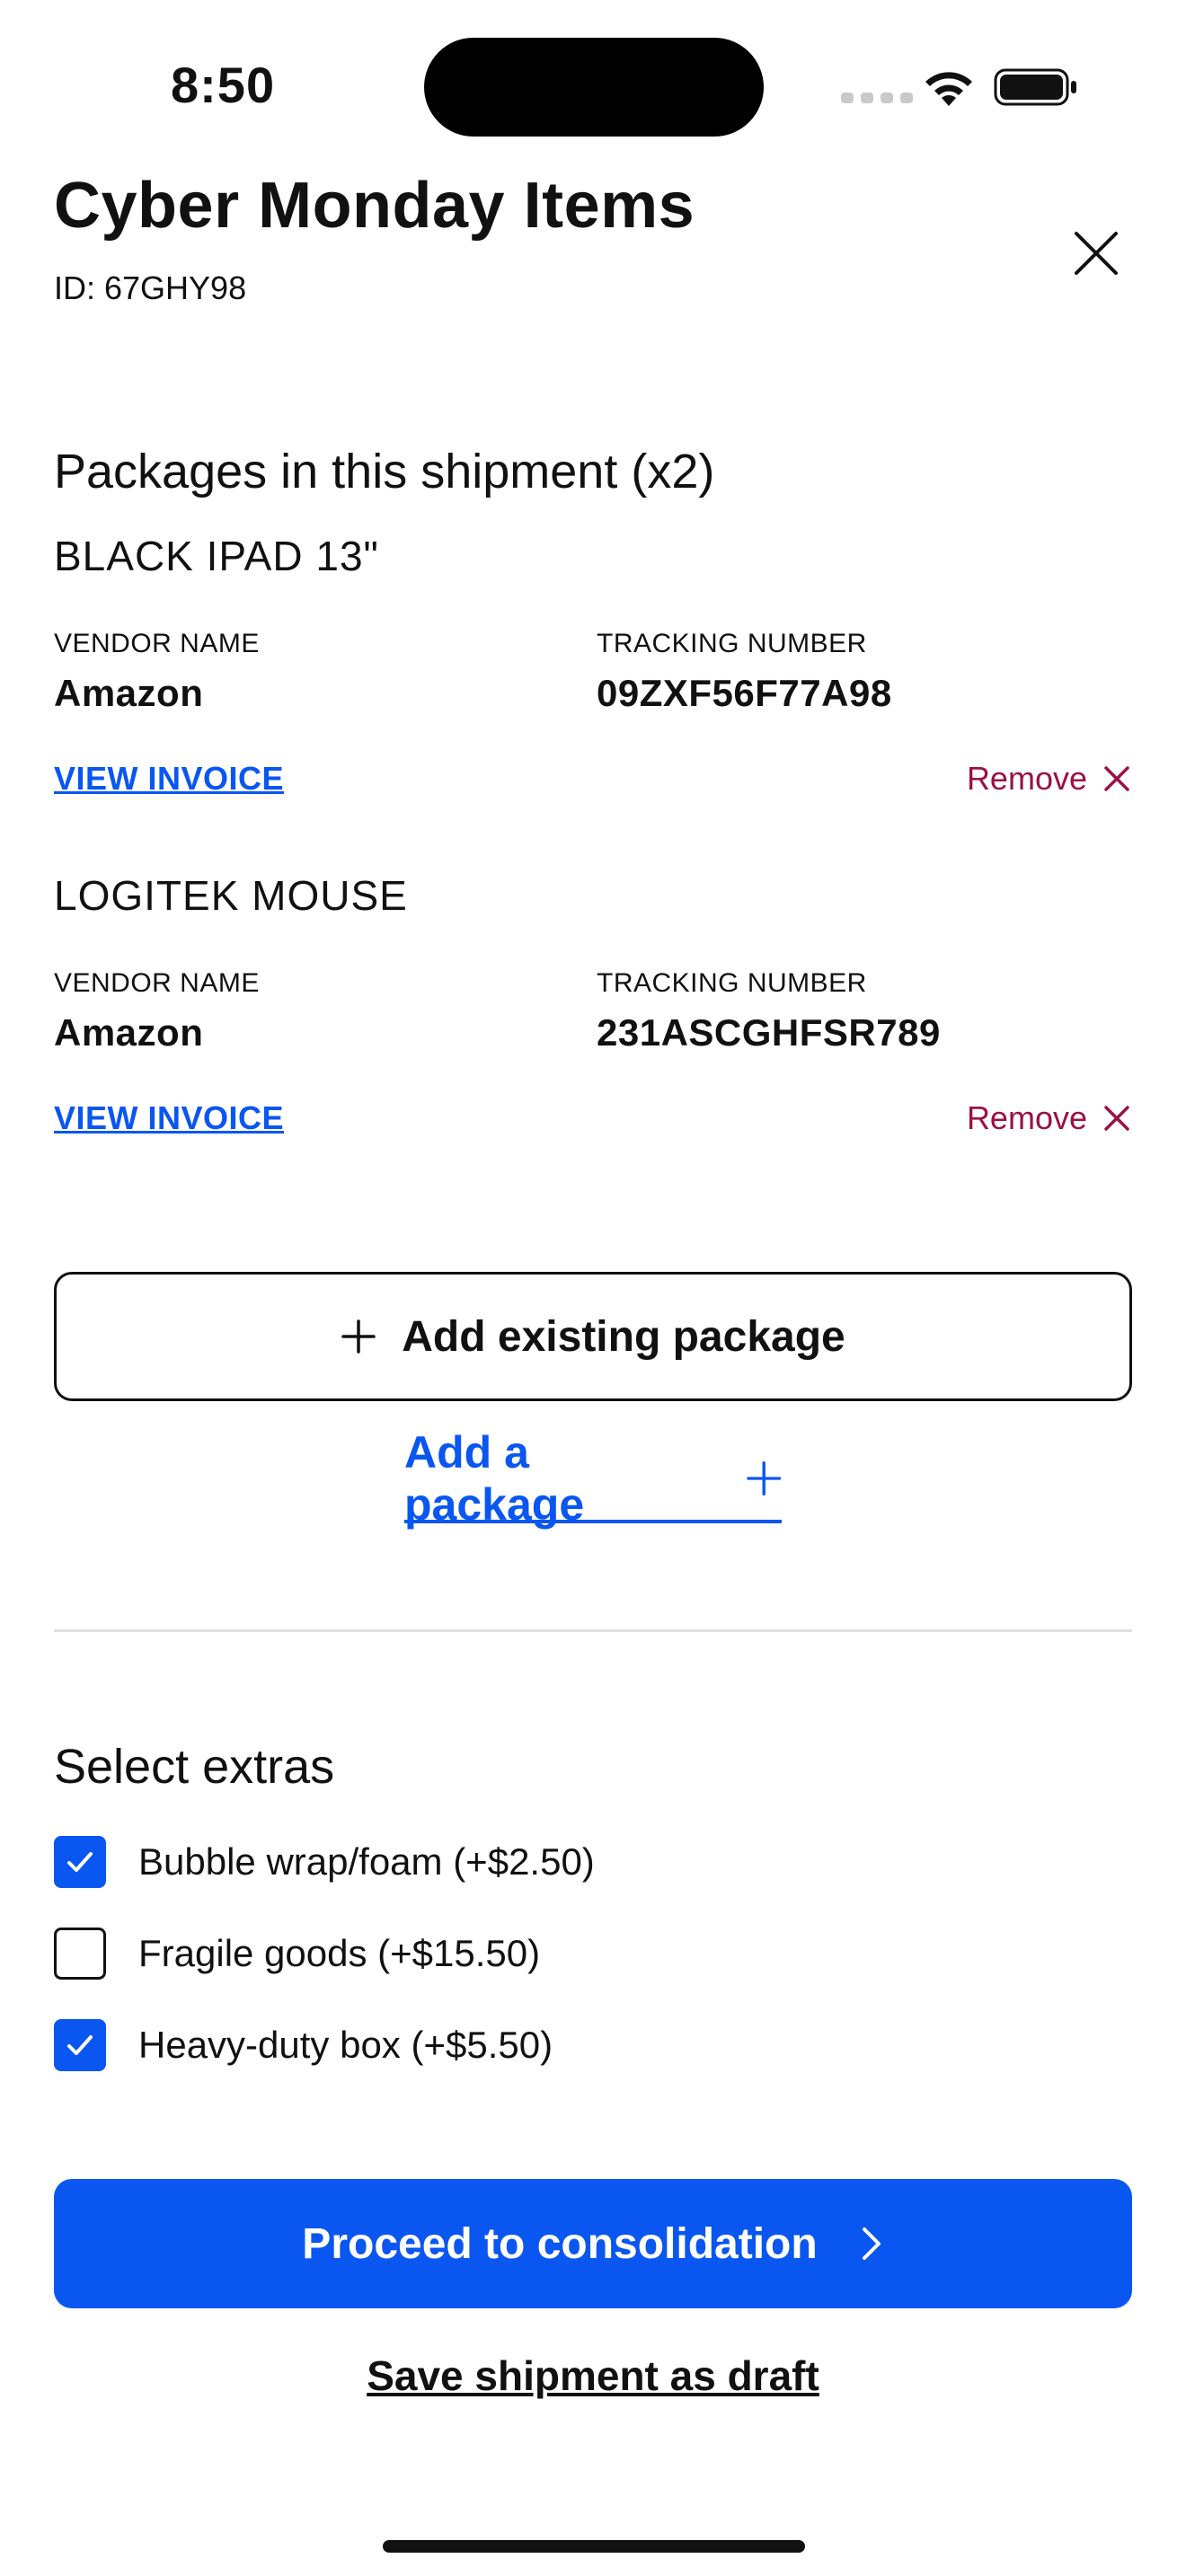  I want to click on add-package-label: Add a package, so click(494, 1478).